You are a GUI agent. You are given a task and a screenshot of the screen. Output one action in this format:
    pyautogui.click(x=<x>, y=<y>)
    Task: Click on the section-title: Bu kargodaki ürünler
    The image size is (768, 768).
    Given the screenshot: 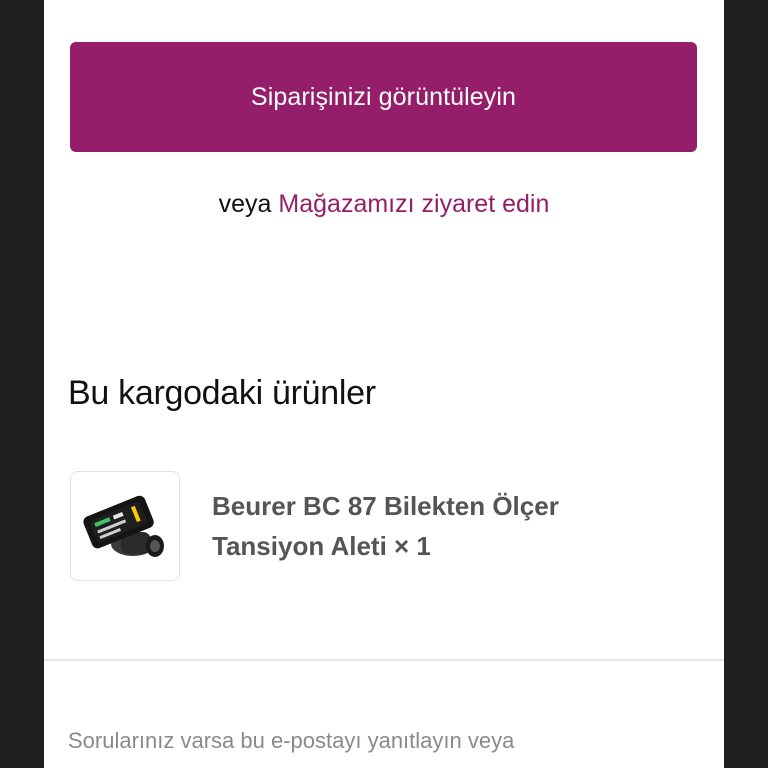 What is the action you would take?
    pyautogui.click(x=222, y=393)
    